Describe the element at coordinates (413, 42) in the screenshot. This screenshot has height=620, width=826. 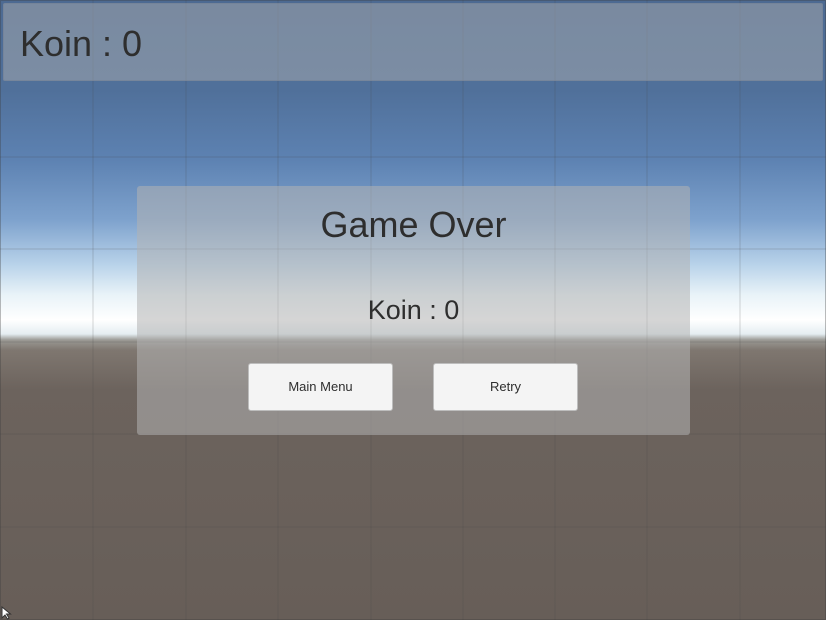
I see `top-hud-bar: Koin : 0` at that location.